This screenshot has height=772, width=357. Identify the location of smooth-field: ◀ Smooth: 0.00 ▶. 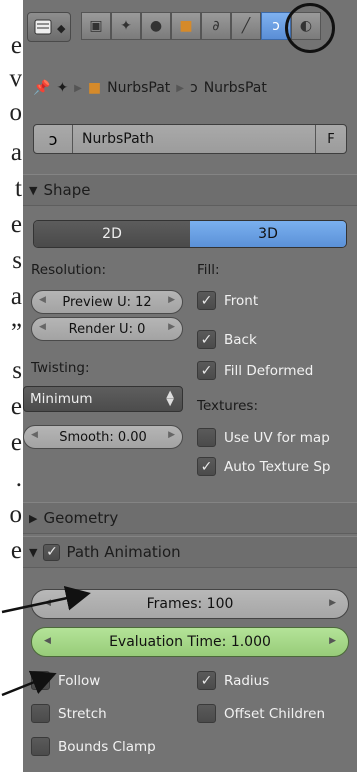
(103, 437).